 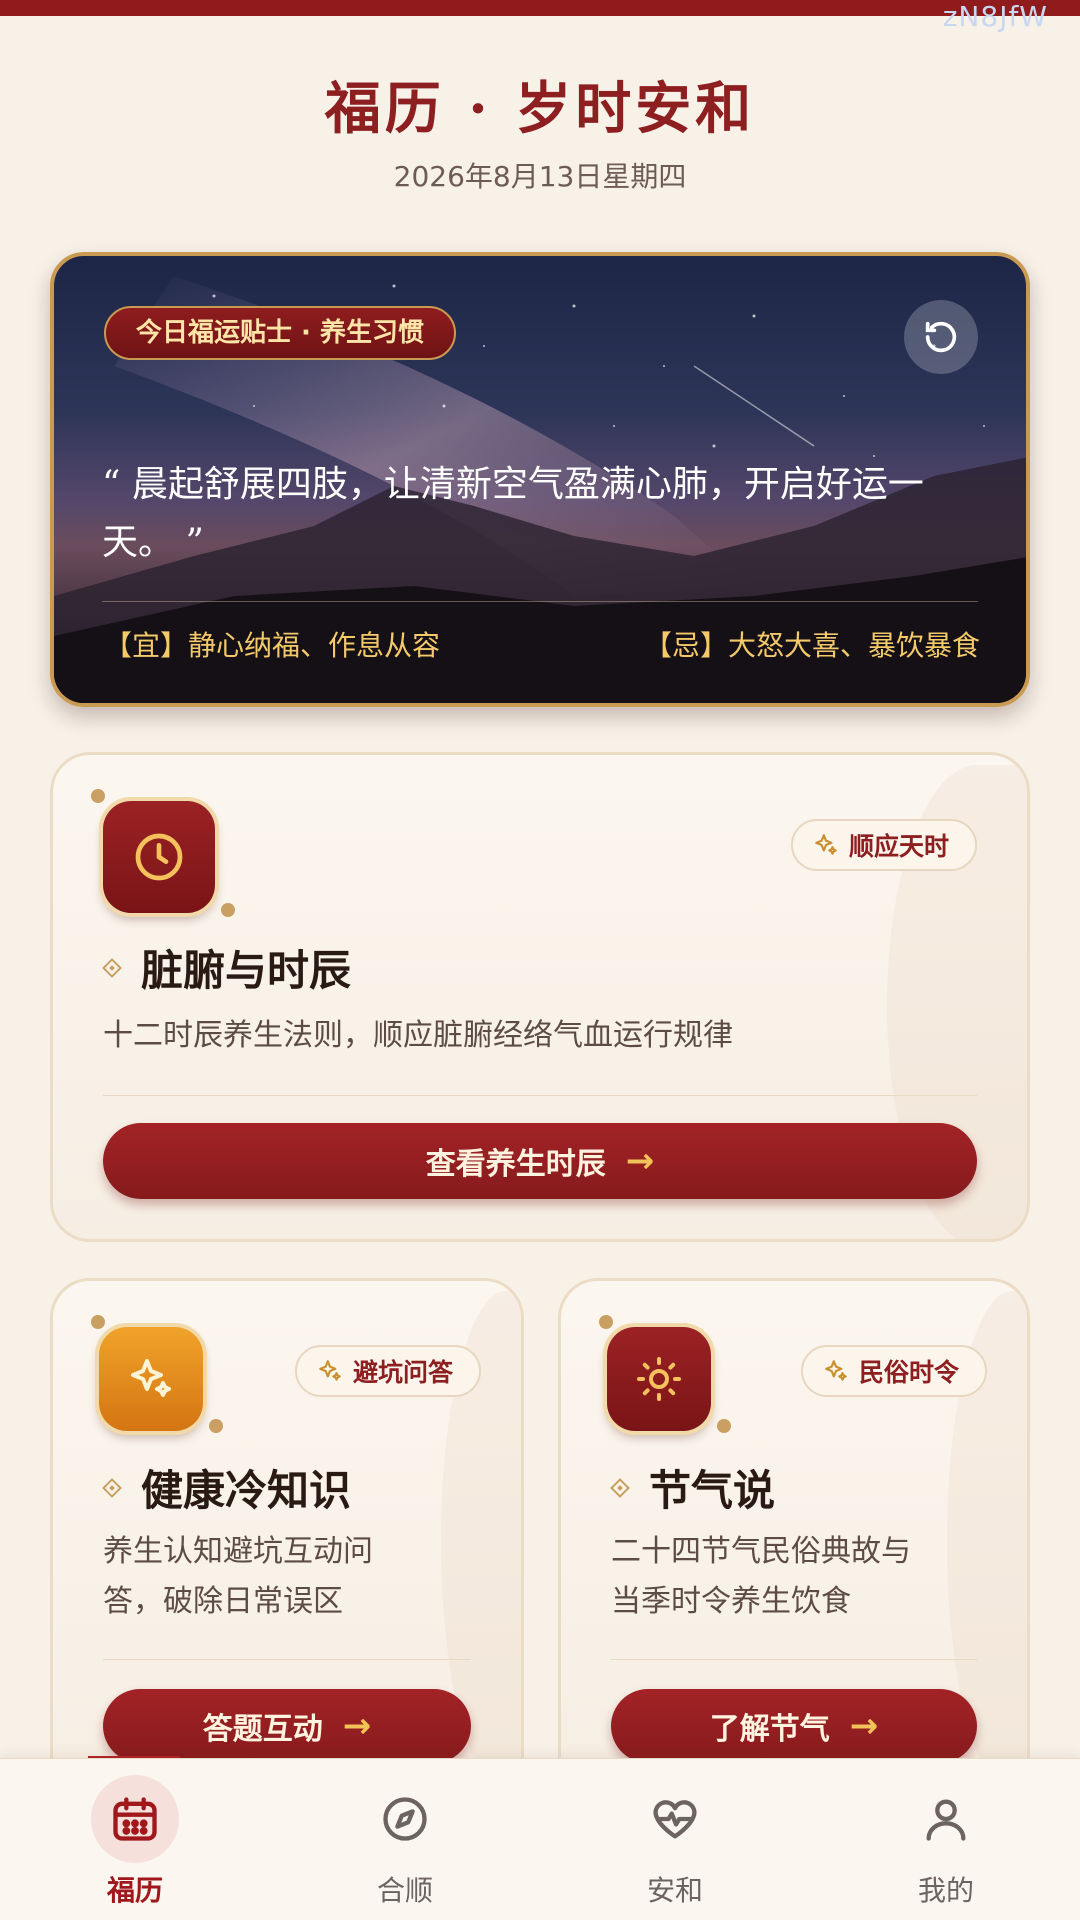 I want to click on card-title: 节气说, so click(x=693, y=1487).